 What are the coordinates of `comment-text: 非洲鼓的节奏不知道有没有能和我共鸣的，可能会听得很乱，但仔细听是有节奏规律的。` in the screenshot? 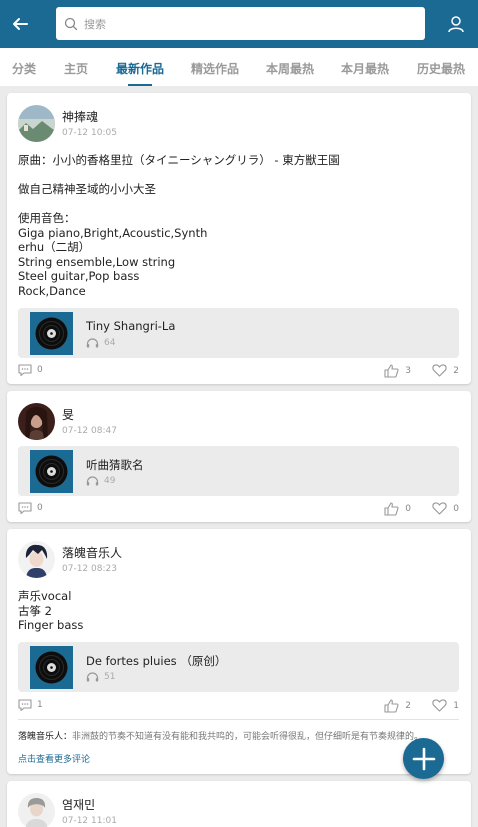 It's located at (248, 737).